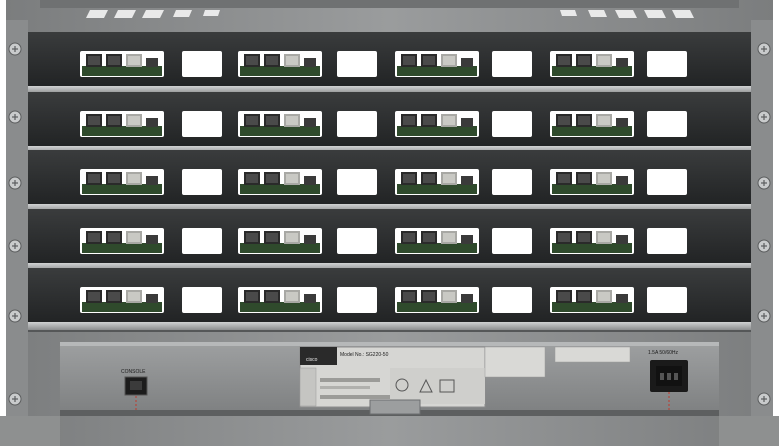  I want to click on right-rail, so click(762, 233).